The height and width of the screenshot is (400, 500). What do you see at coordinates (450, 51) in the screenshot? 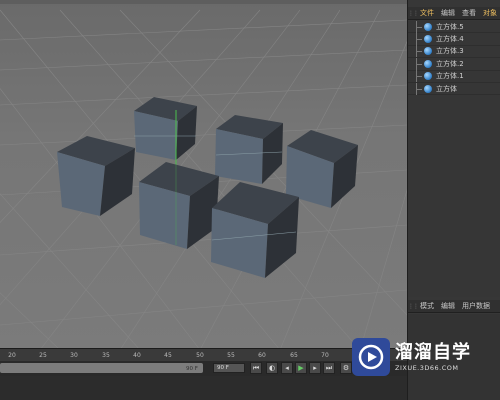
I see `object-label: 立方体.3` at bounding box center [450, 51].